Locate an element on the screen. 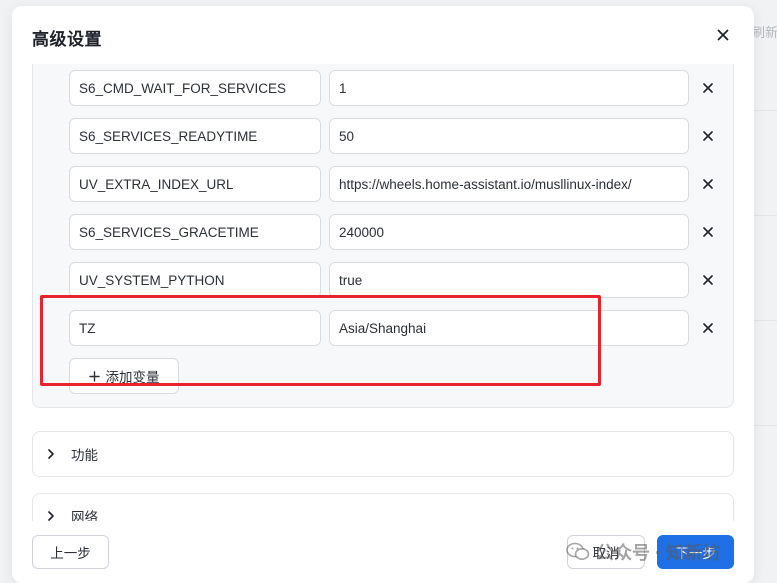 The height and width of the screenshot is (583, 777). env-var-row: UV_SYSTEM_PYTHON true is located at coordinates (394, 280).